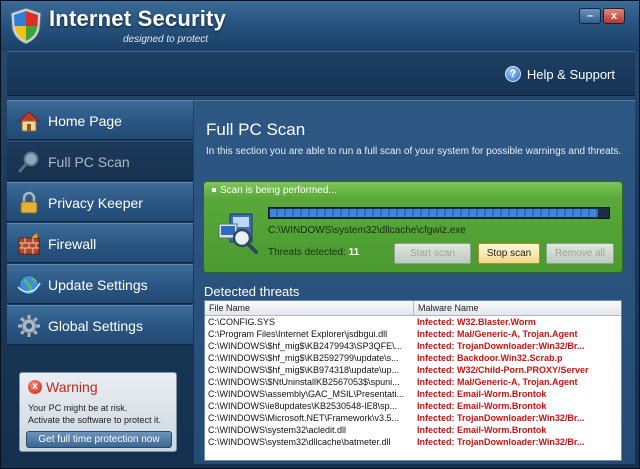 Image resolution: width=640 pixels, height=469 pixels. I want to click on header-band: ? Help & Support, so click(321, 73).